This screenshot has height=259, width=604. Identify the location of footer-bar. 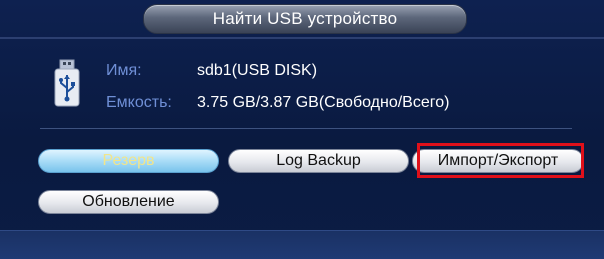
(302, 244).